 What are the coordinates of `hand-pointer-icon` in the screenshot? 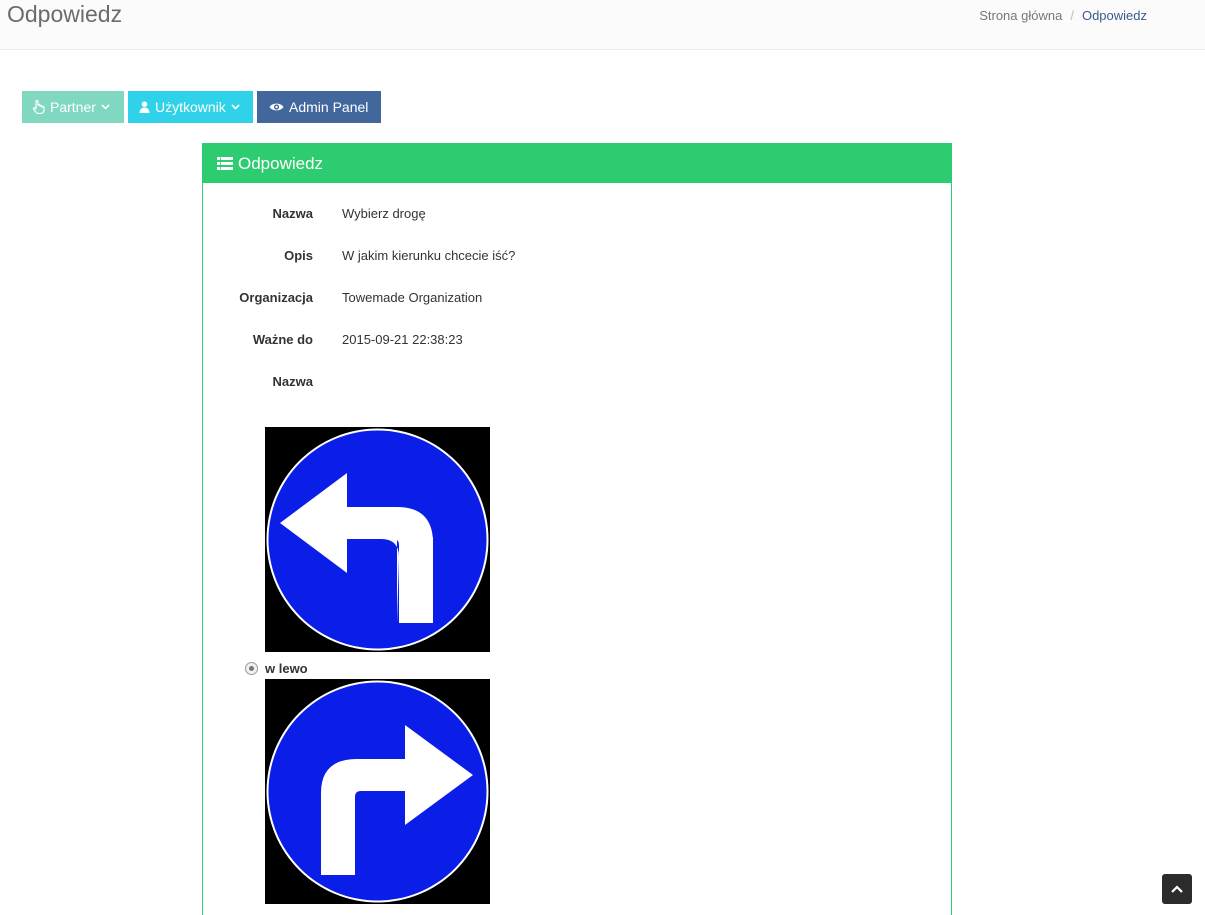 It's located at (38, 107).